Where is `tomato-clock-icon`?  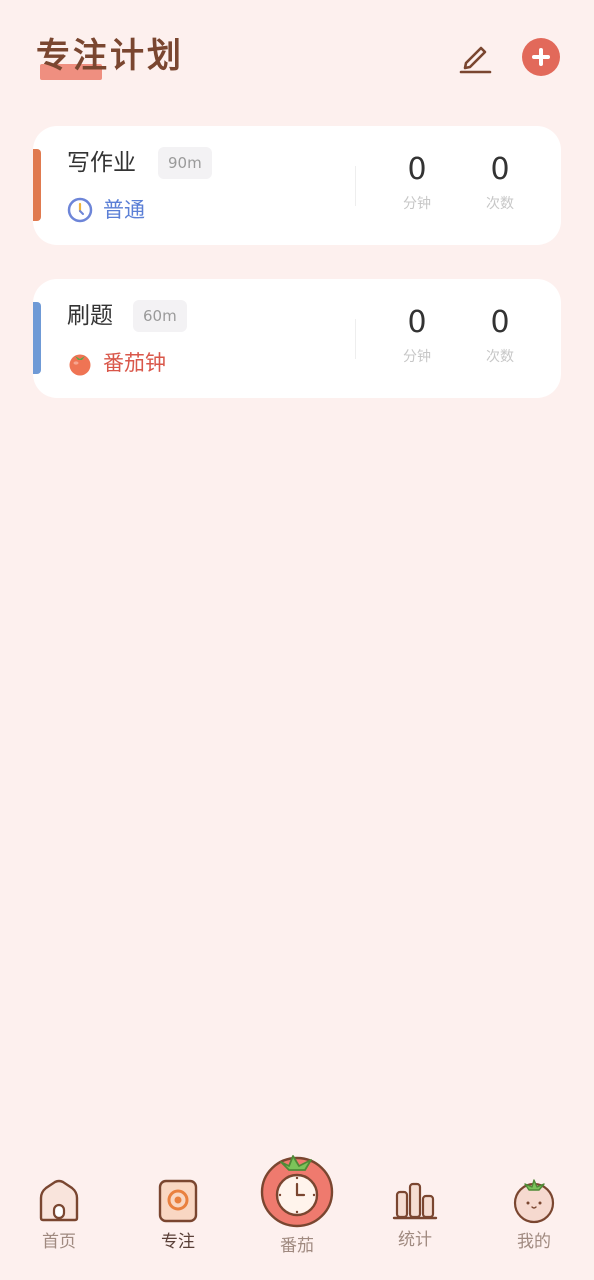
tomato-clock-icon is located at coordinates (297, 1191).